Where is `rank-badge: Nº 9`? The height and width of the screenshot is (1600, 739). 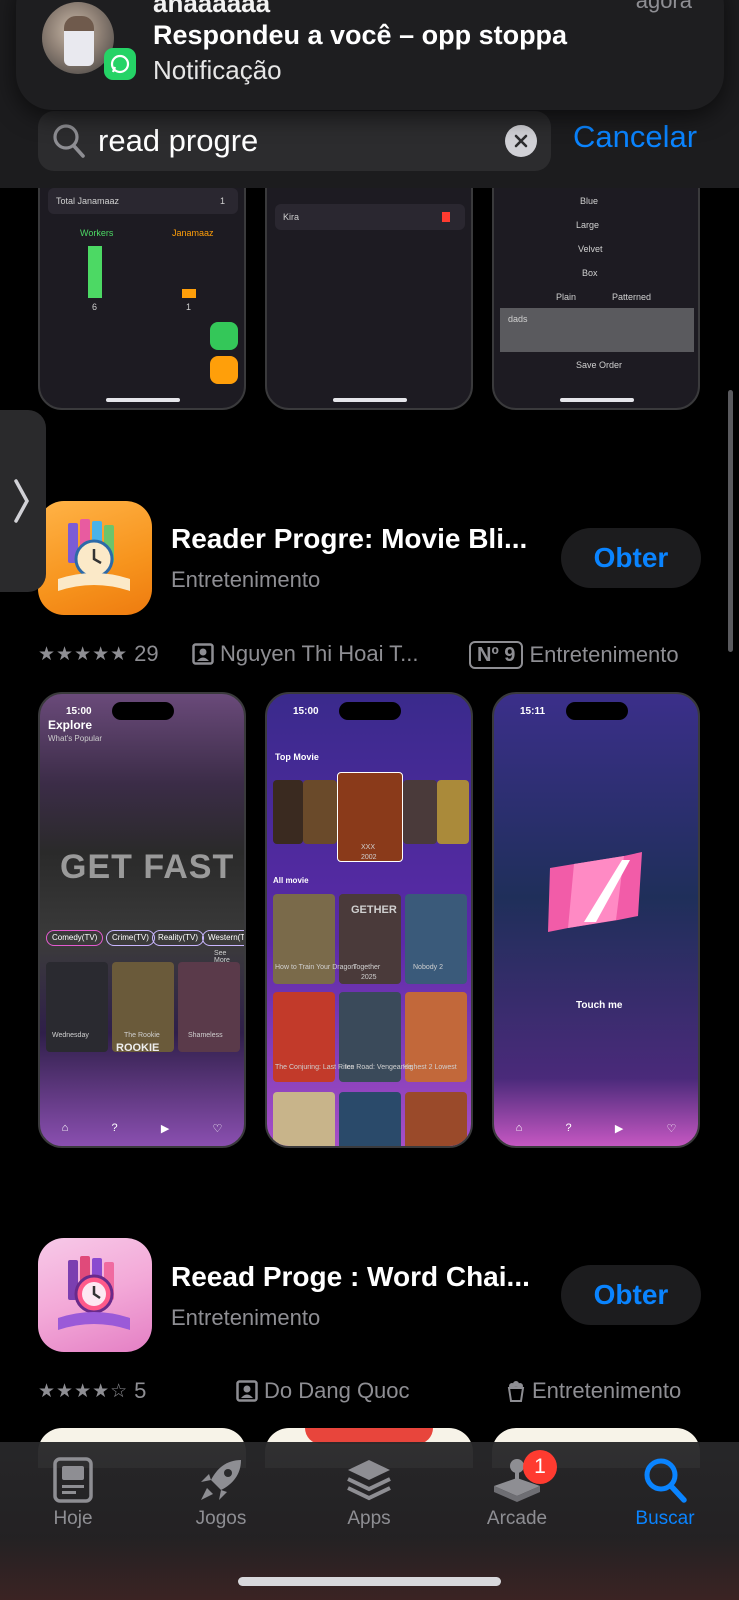 rank-badge: Nº 9 is located at coordinates (496, 655).